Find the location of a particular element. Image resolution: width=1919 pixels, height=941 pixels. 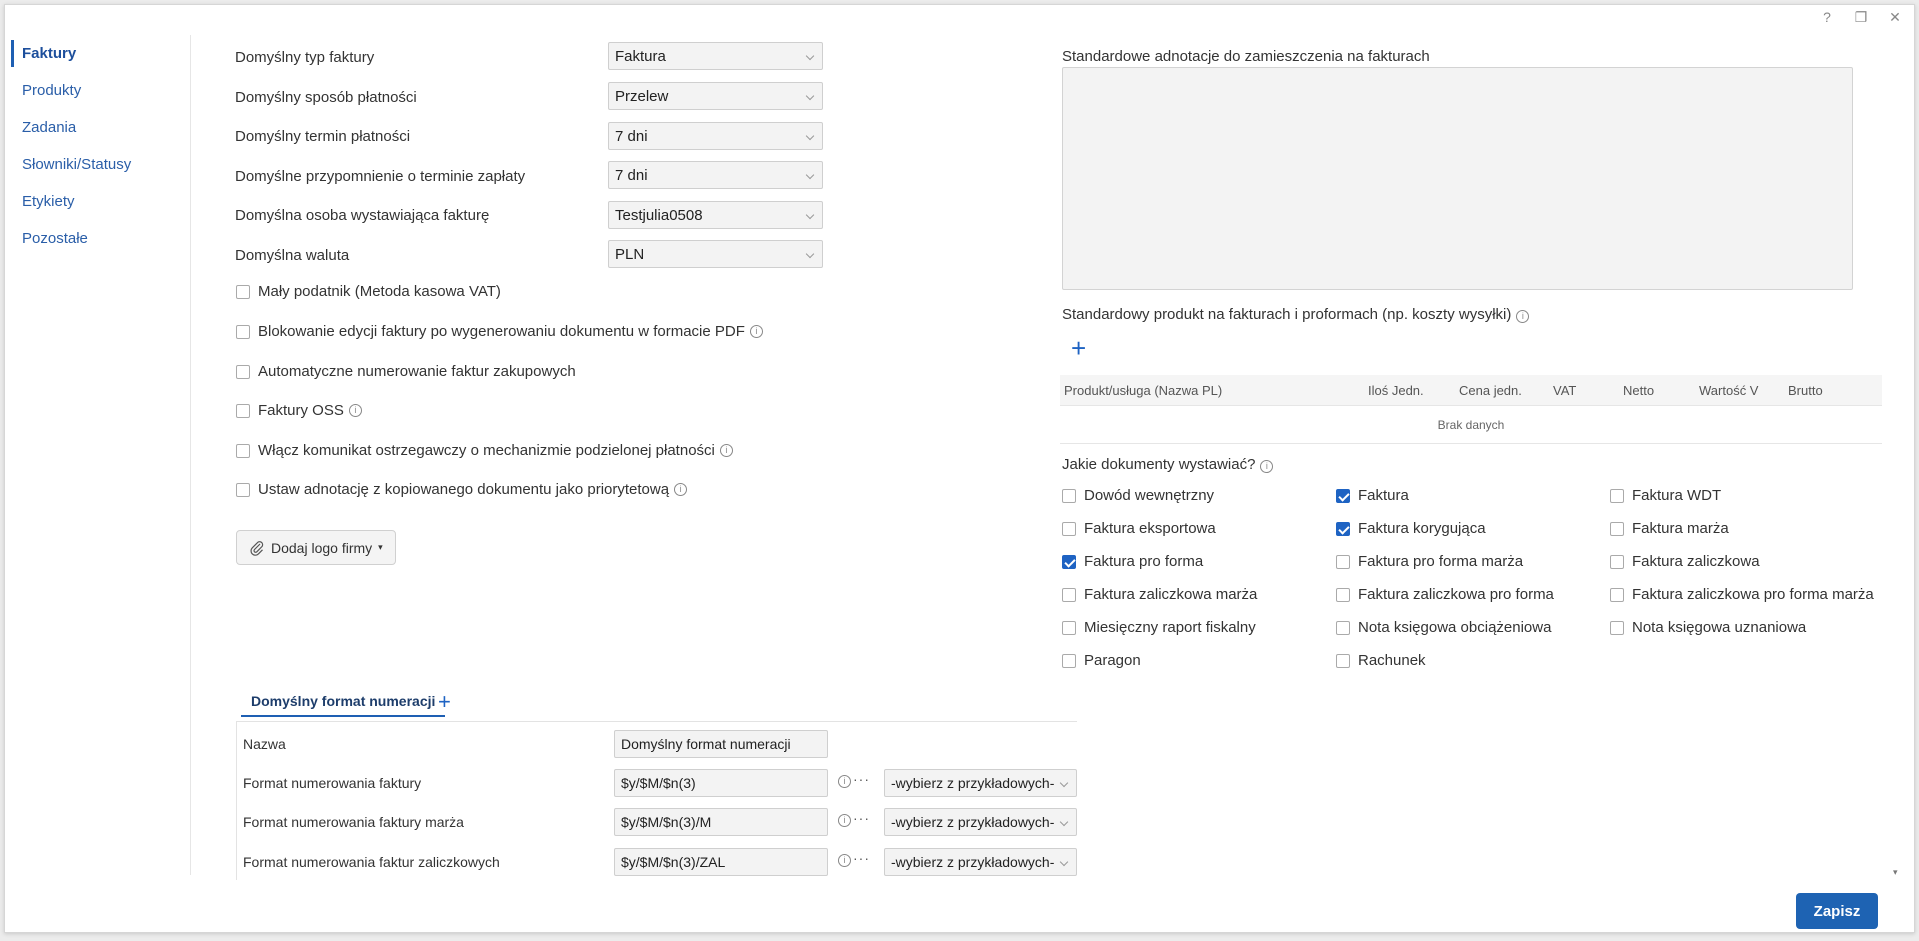

default-issuer-select: Testjulia0508 is located at coordinates (715, 215).